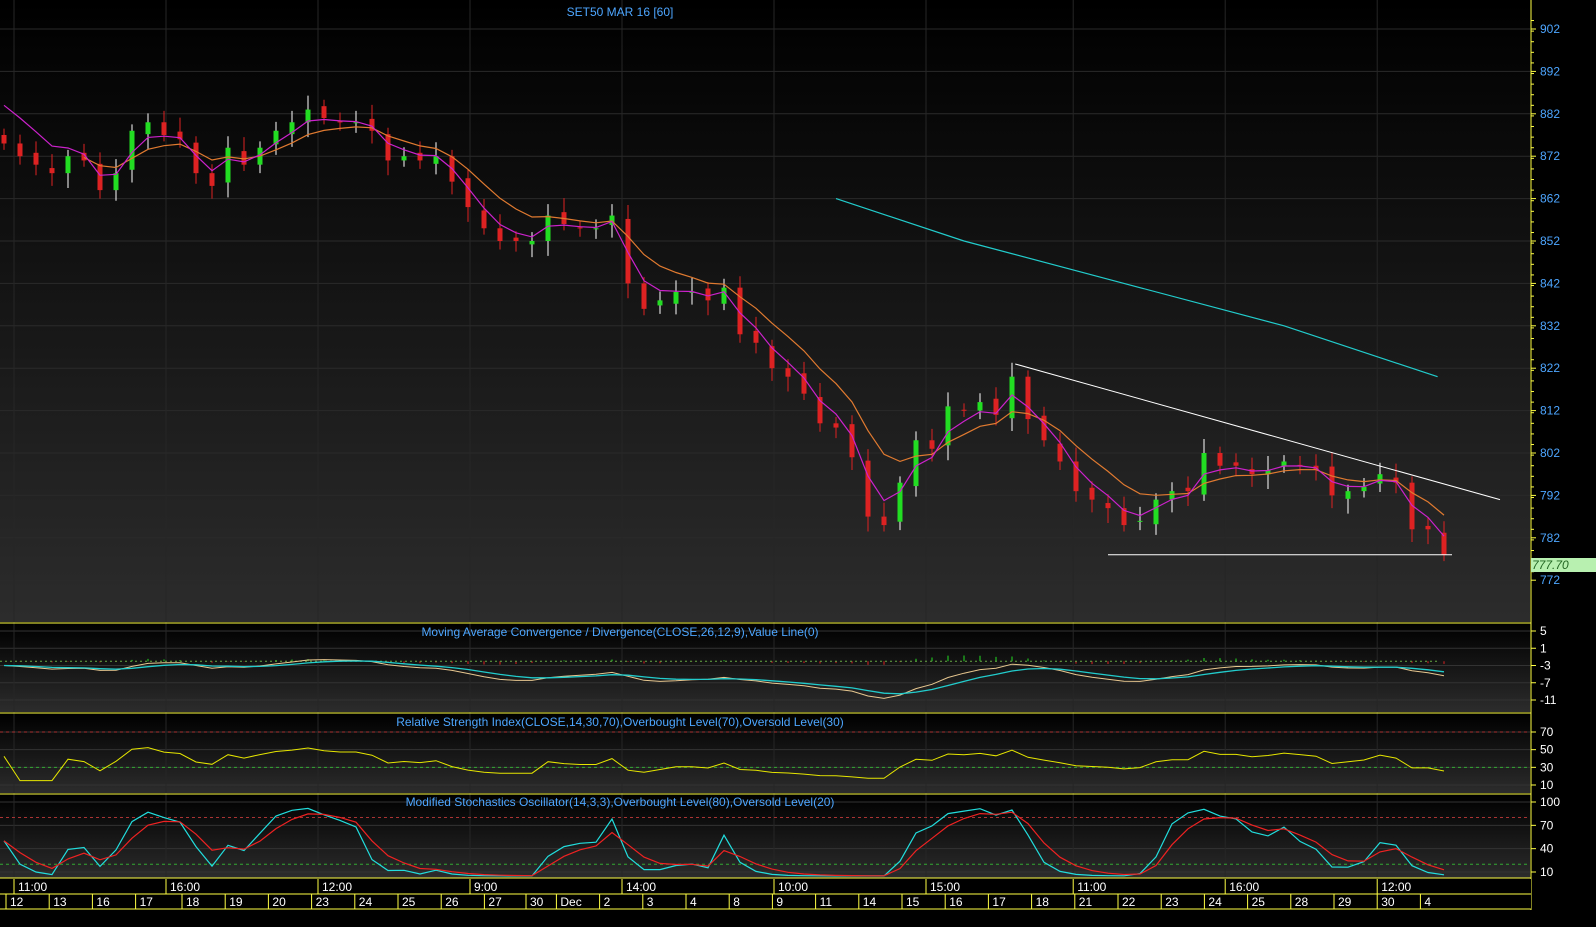 The height and width of the screenshot is (927, 1596). I want to click on date-label: 15, so click(913, 902).